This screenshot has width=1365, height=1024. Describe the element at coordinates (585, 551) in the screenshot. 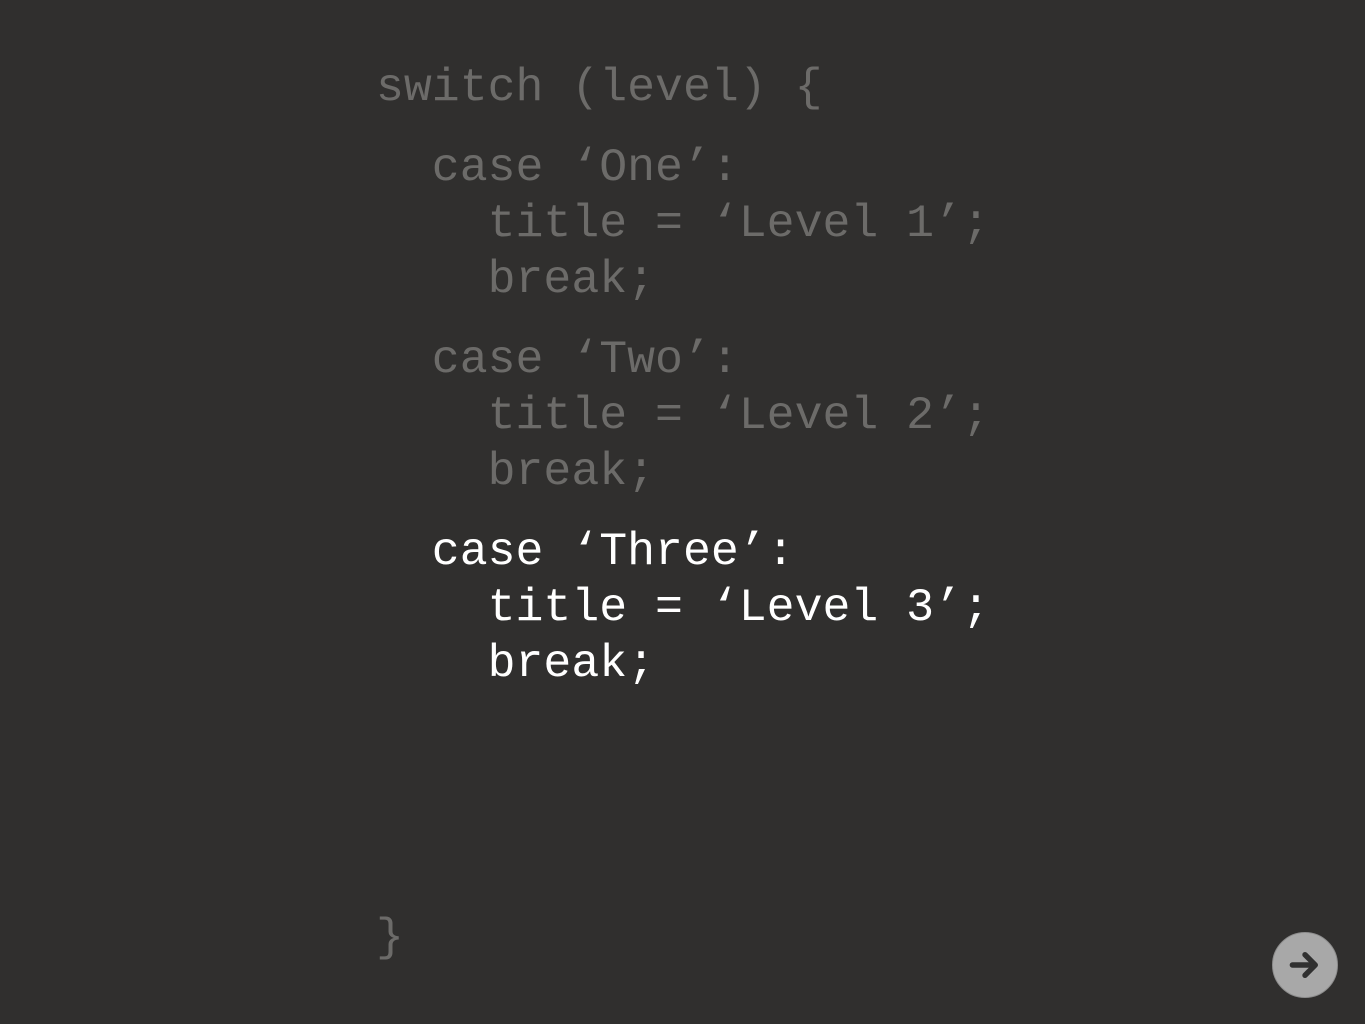

I see `code-line-case-three: case ‘Three’:` at that location.